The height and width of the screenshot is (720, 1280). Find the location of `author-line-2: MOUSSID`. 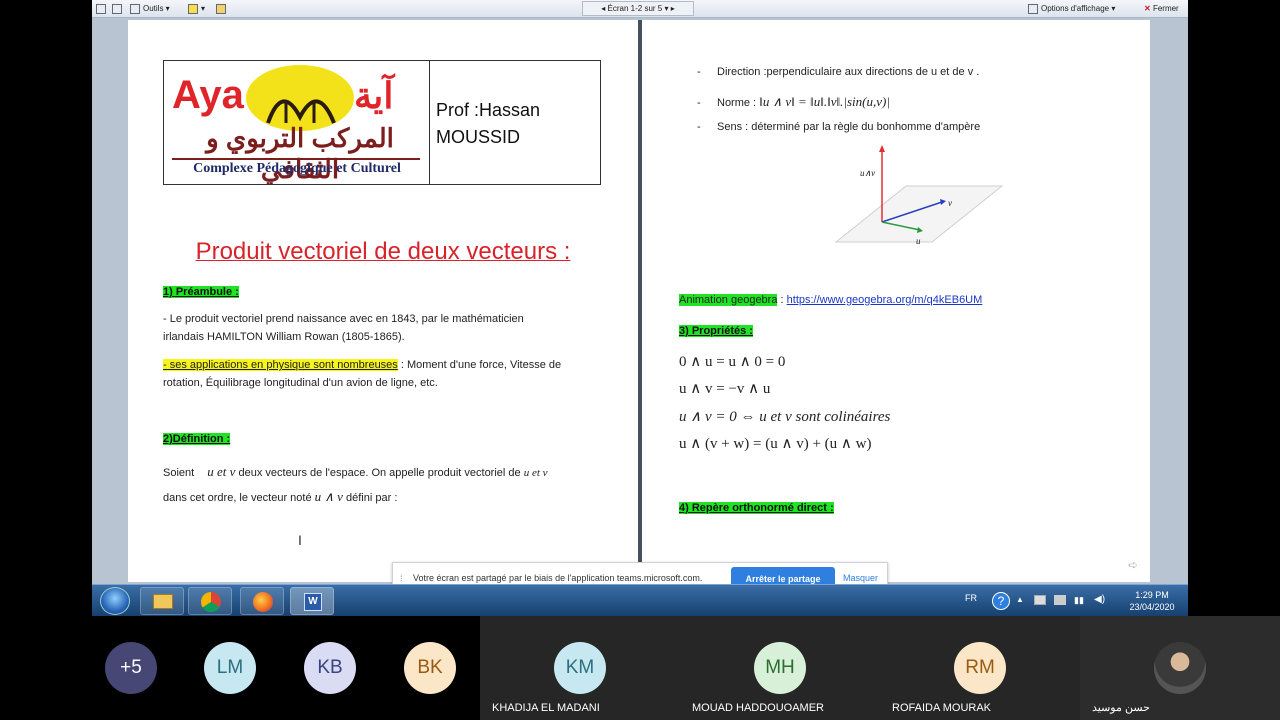

author-line-2: MOUSSID is located at coordinates (478, 137).